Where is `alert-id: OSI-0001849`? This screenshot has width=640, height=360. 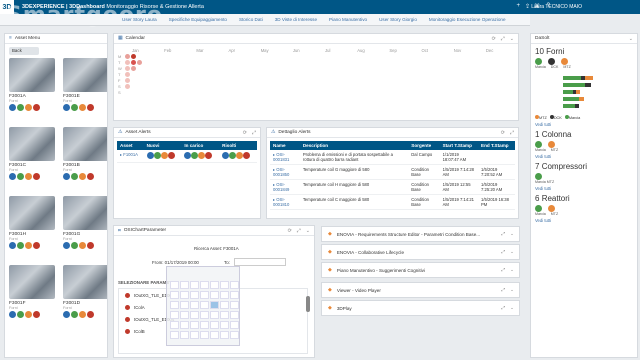 alert-id: OSI-0001849 is located at coordinates (281, 187).